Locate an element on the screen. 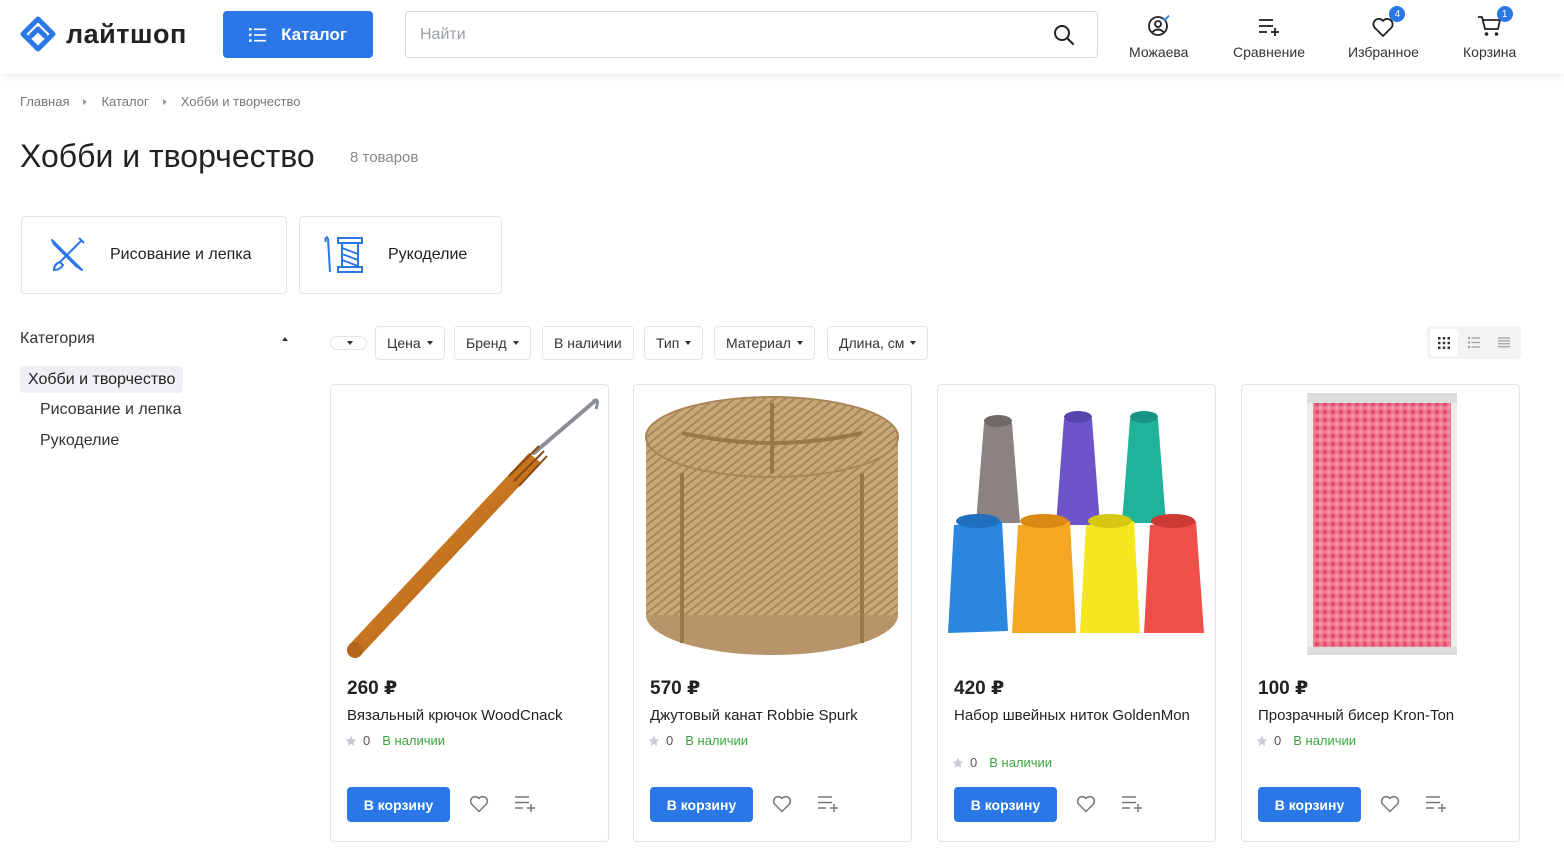  product-count: 8 товаров is located at coordinates (384, 157).